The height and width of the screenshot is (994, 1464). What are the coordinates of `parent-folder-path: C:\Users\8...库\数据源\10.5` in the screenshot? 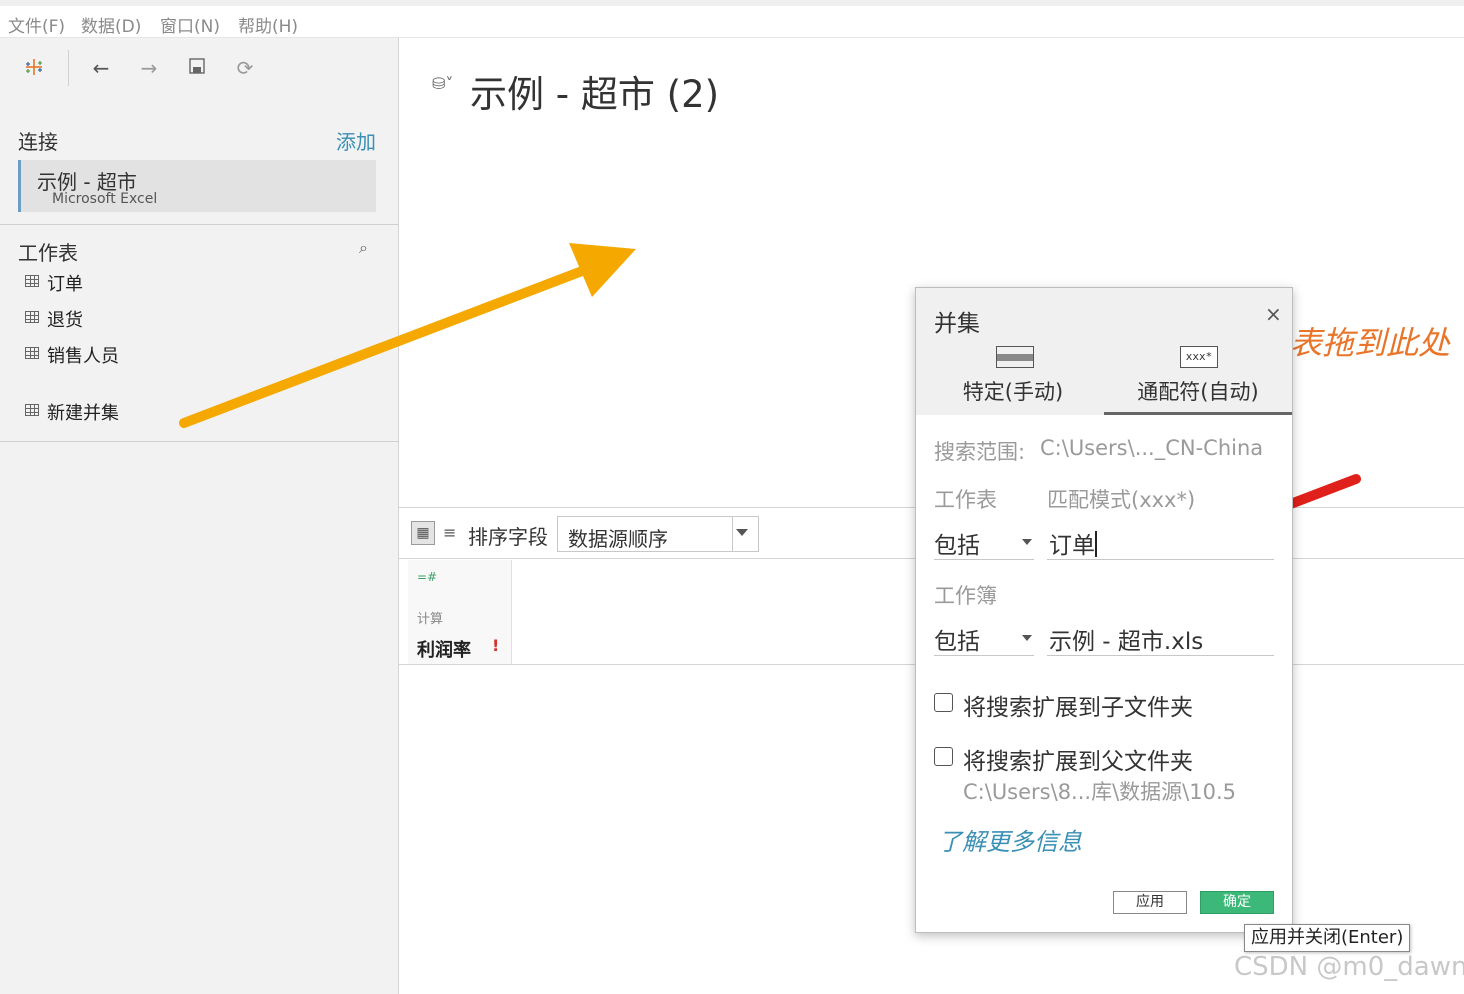 It's located at (1099, 792).